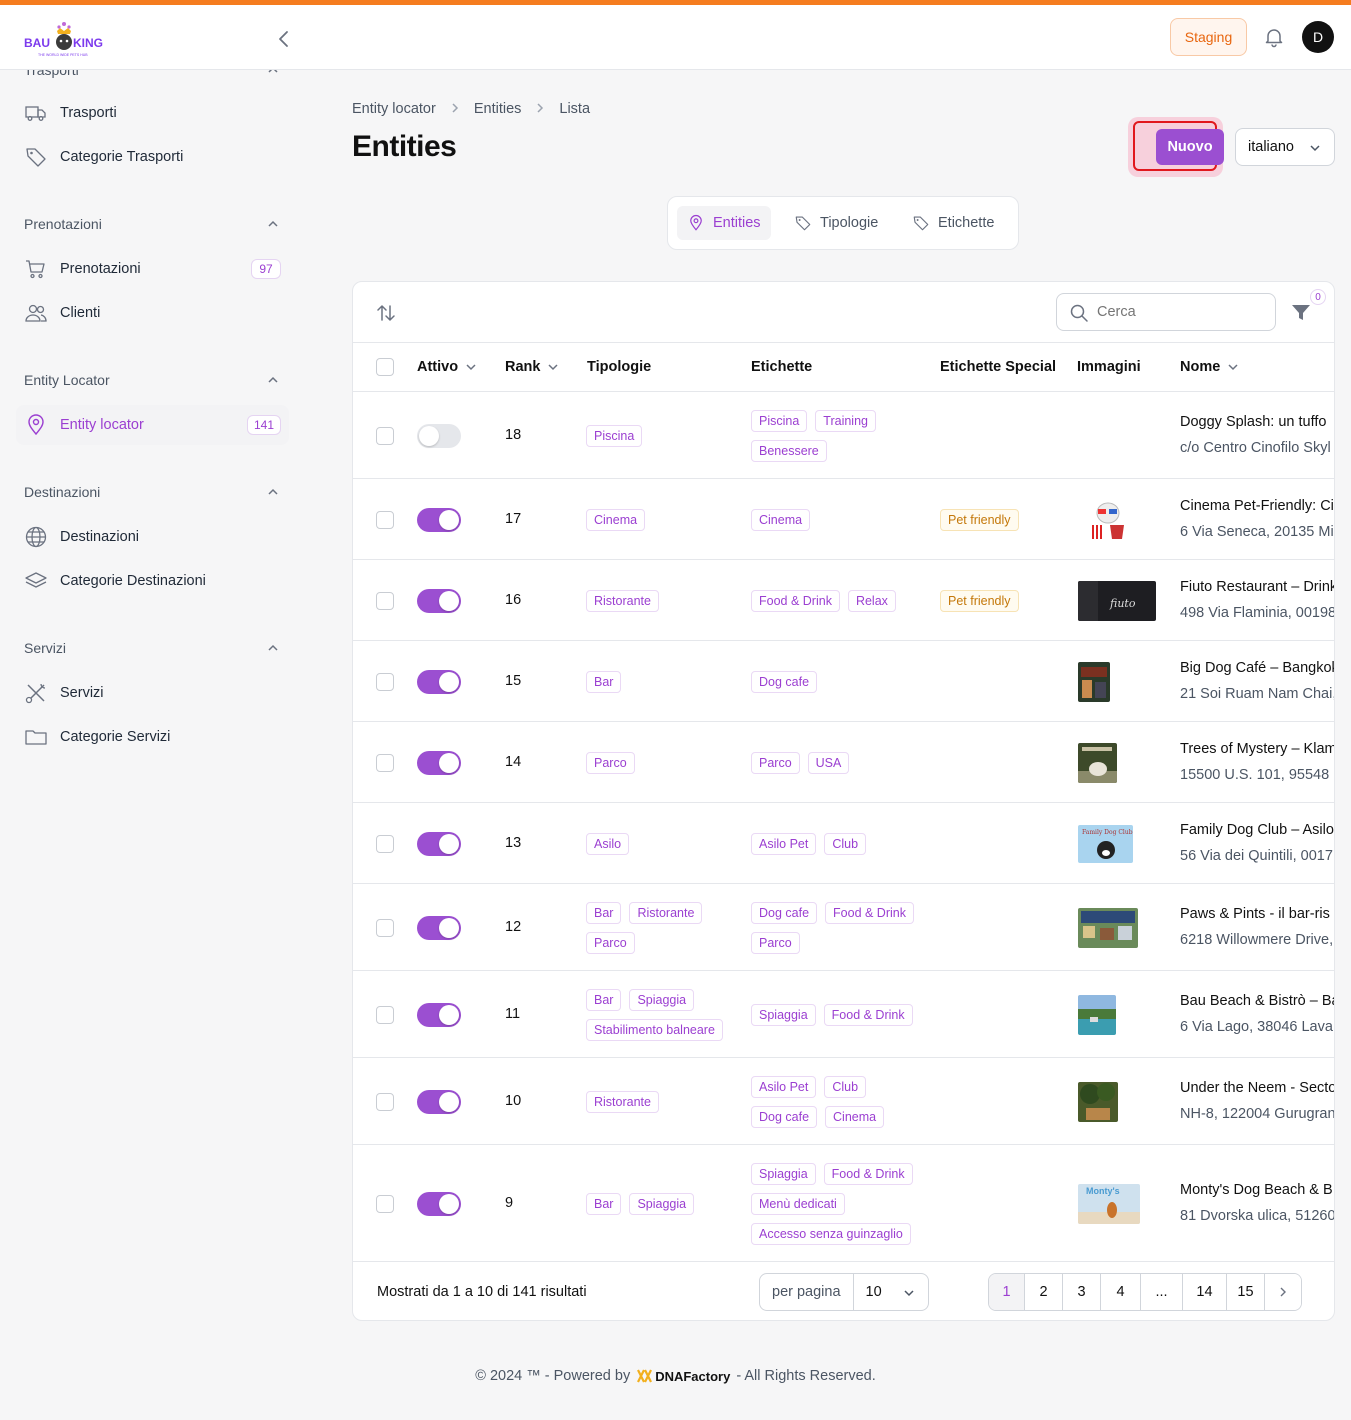 The image size is (1351, 1420). Describe the element at coordinates (447, 367) in the screenshot. I see `column-attivo: Attivo` at that location.